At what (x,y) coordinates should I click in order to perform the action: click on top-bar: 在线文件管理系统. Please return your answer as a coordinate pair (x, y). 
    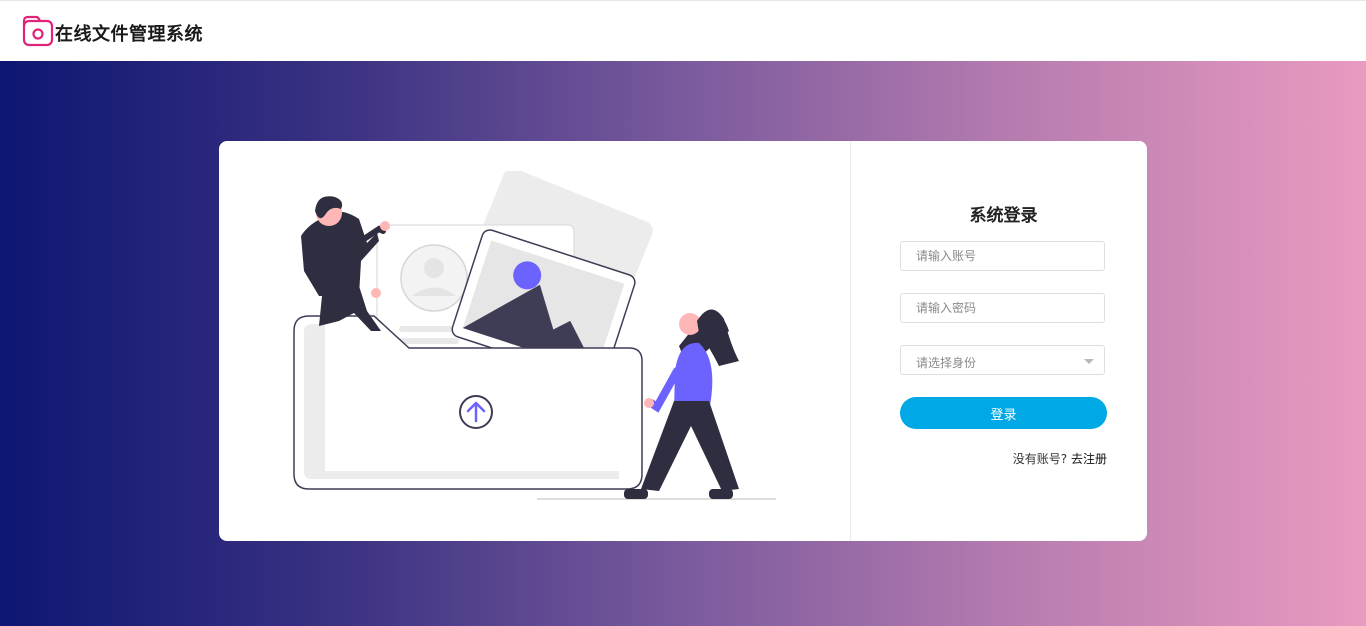
    Looking at the image, I should click on (683, 30).